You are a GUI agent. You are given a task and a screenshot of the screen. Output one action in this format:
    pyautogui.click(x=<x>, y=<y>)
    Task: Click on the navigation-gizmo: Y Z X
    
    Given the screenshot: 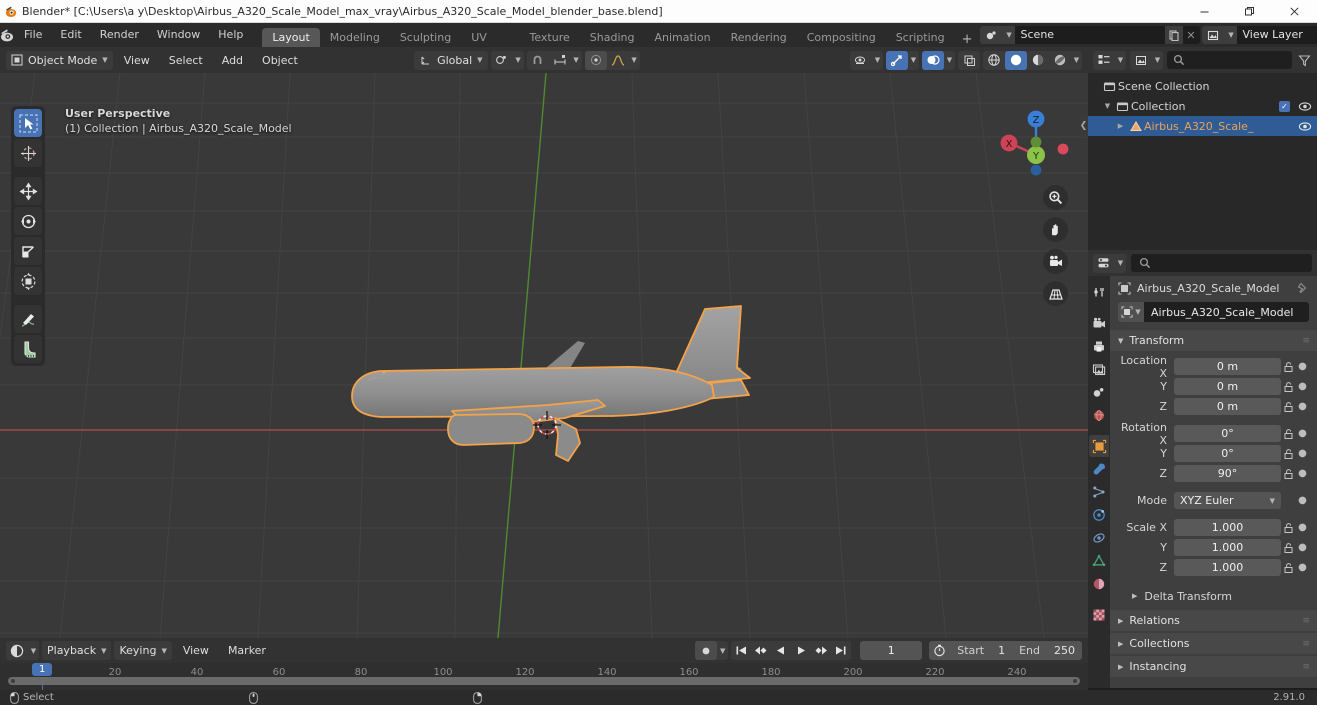 What is the action you would take?
    pyautogui.click(x=1036, y=143)
    